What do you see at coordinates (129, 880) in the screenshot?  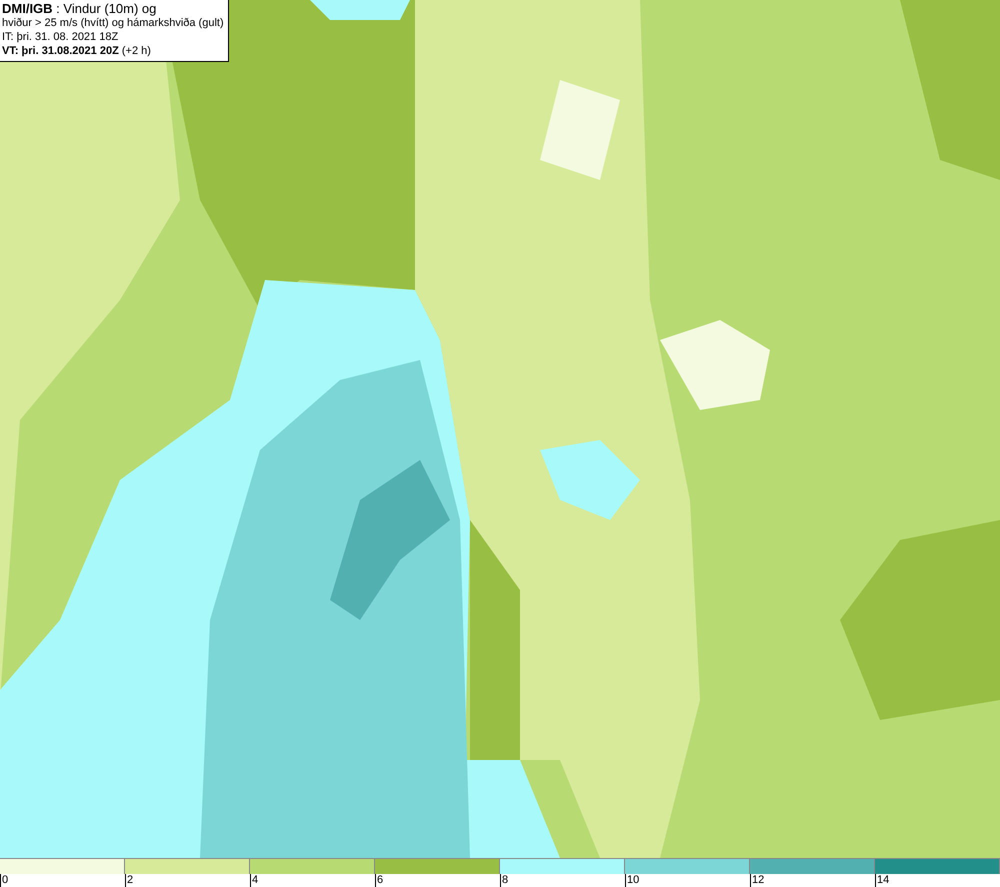 I see `legend-tick-label: 2` at bounding box center [129, 880].